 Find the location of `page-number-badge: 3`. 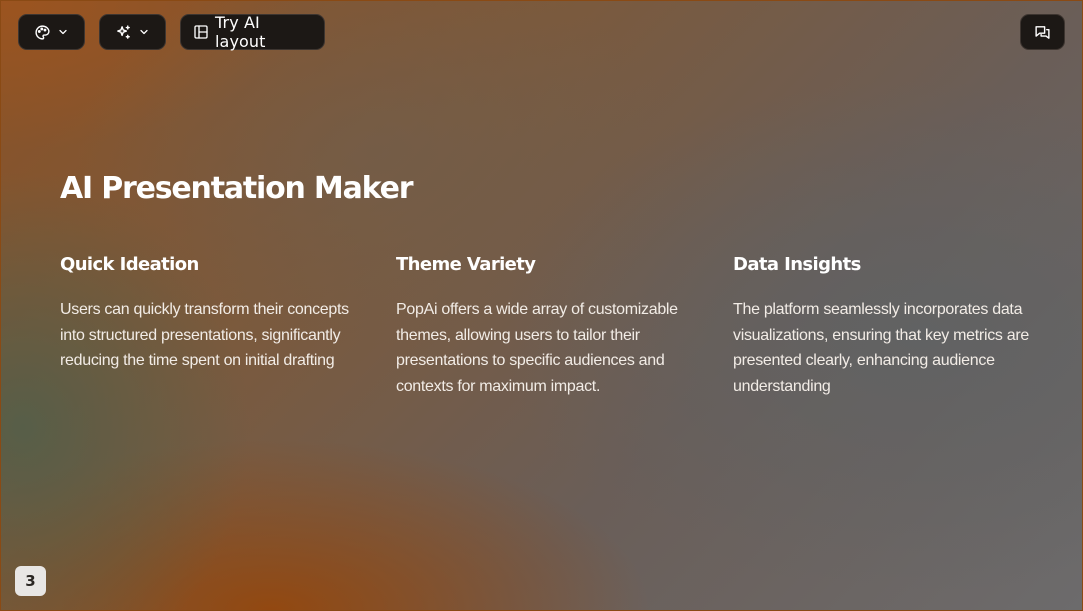

page-number-badge: 3 is located at coordinates (30, 581).